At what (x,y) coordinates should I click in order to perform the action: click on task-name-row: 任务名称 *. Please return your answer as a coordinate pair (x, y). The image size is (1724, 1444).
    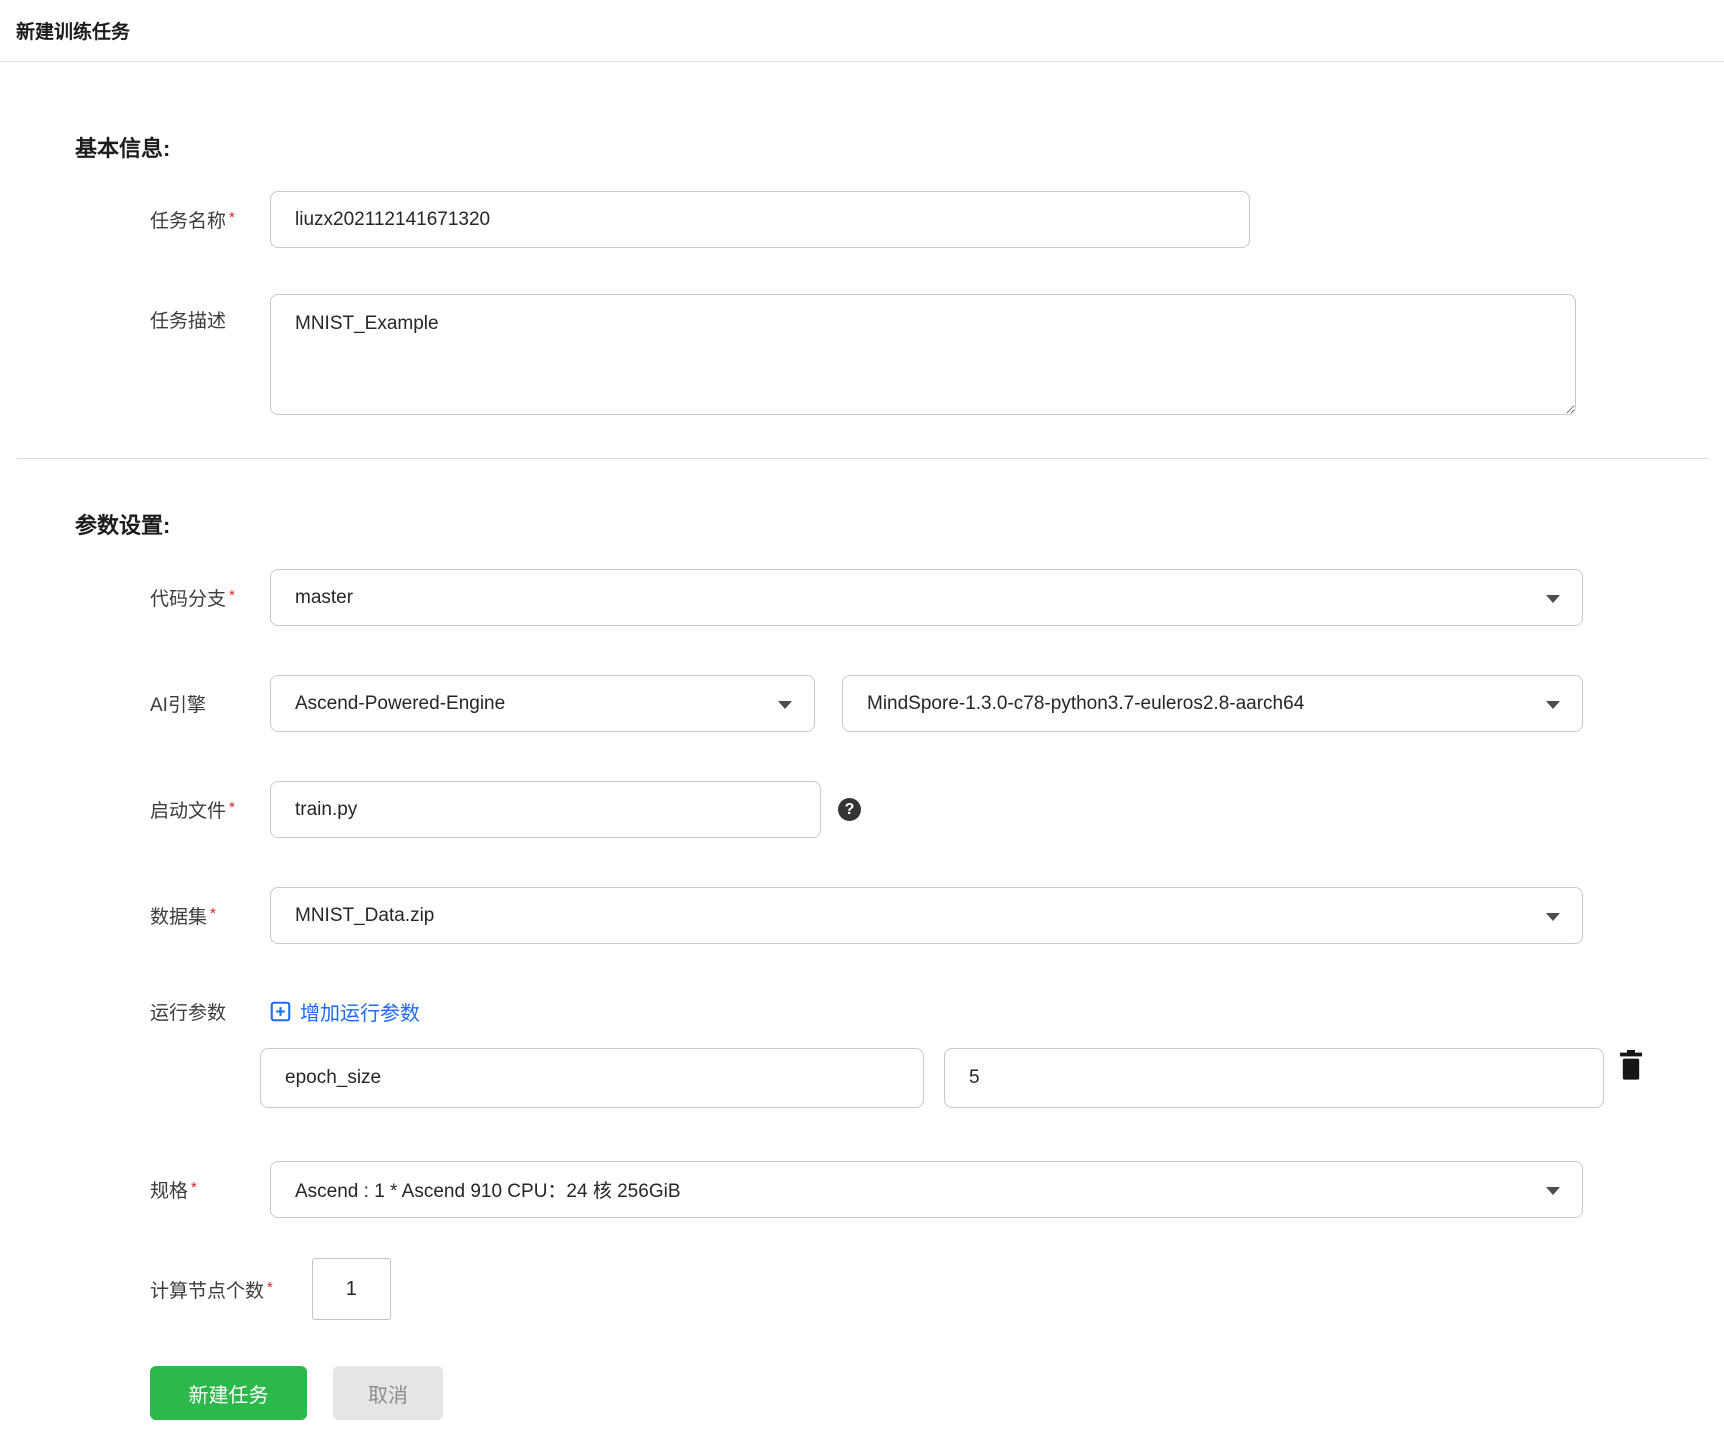
    Looking at the image, I should click on (937, 219).